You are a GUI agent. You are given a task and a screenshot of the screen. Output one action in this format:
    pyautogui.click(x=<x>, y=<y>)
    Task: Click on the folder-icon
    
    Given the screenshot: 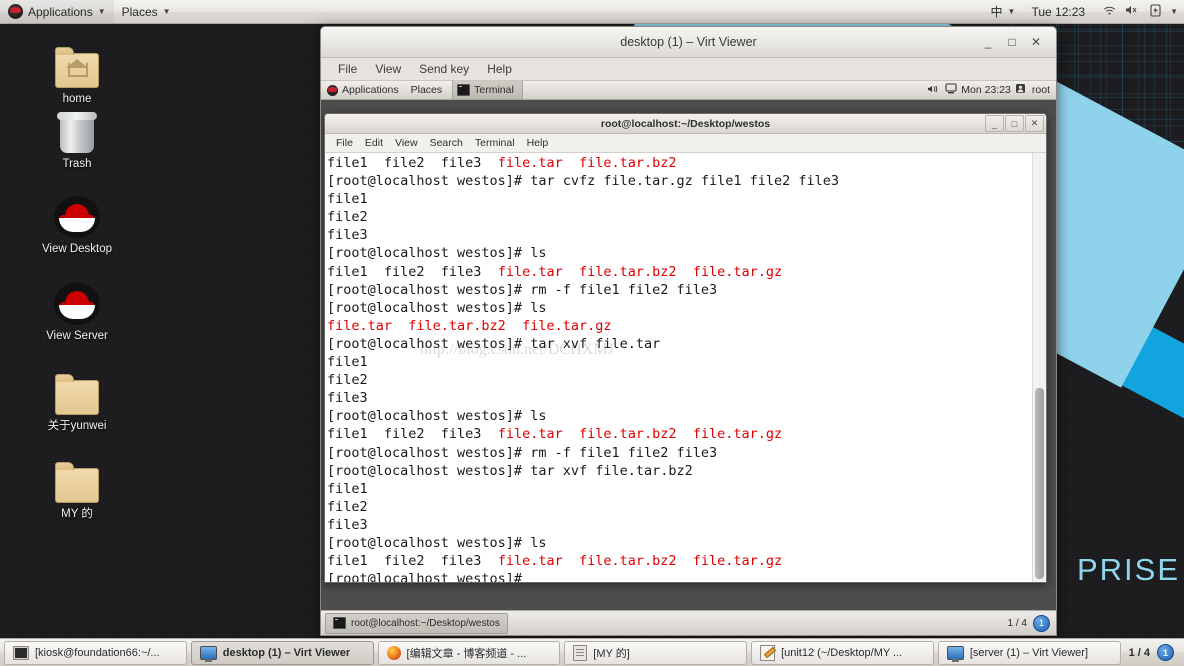 What is the action you would take?
    pyautogui.click(x=77, y=479)
    